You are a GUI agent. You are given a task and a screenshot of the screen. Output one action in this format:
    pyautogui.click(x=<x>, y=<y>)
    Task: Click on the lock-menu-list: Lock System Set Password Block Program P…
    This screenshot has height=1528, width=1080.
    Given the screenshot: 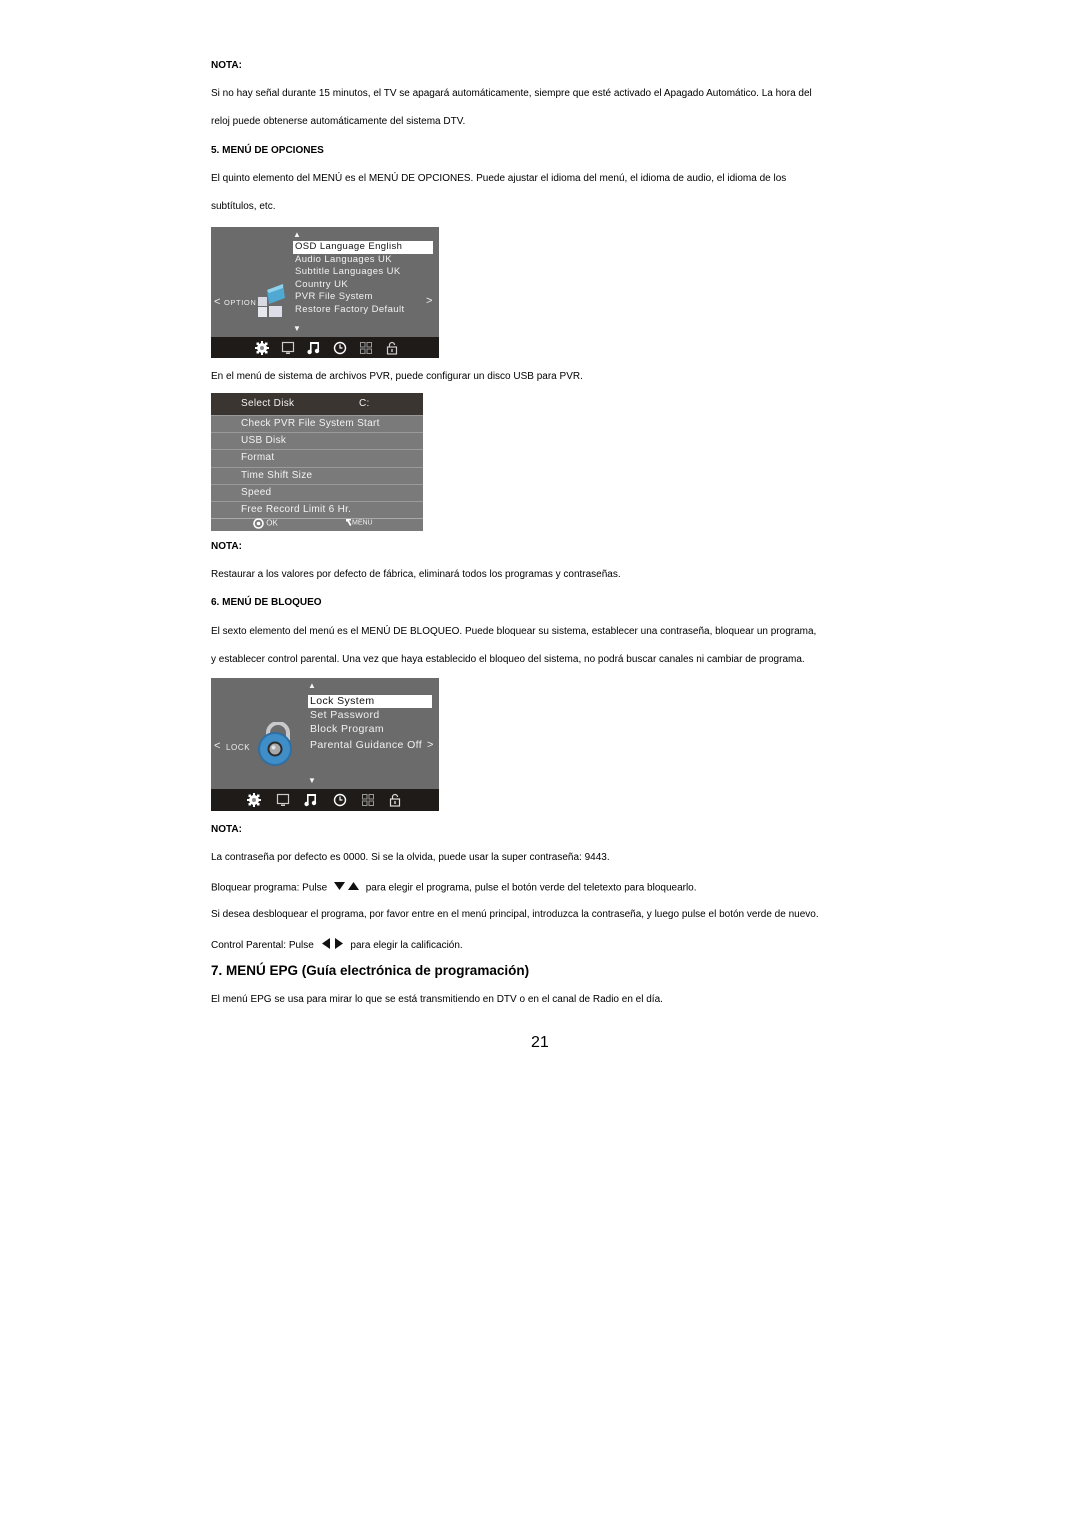 What is the action you would take?
    pyautogui.click(x=370, y=723)
    